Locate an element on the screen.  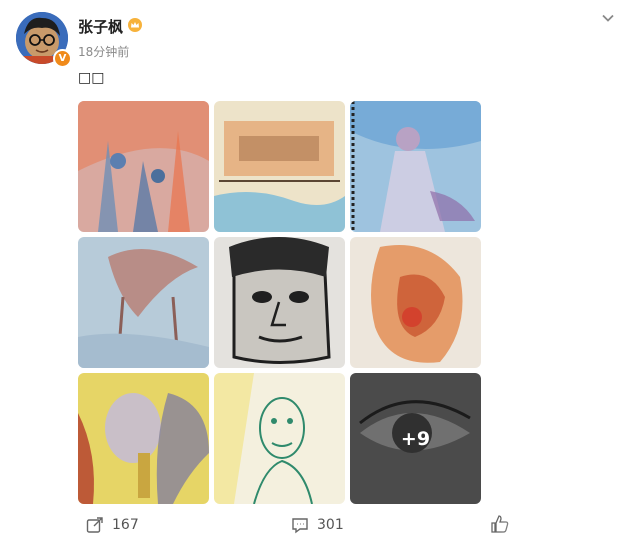
chevron-down-icon is located at coordinates (608, 18).